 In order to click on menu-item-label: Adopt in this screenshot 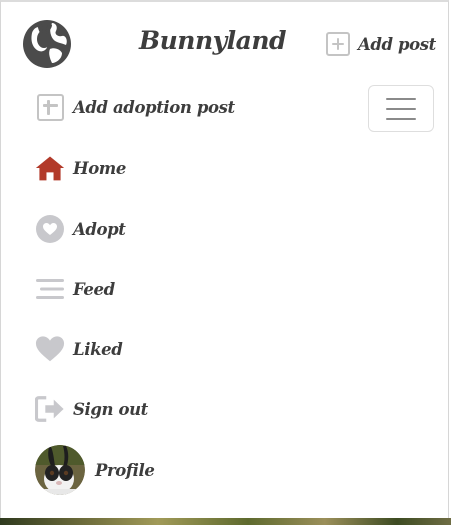, I will do `click(99, 229)`.